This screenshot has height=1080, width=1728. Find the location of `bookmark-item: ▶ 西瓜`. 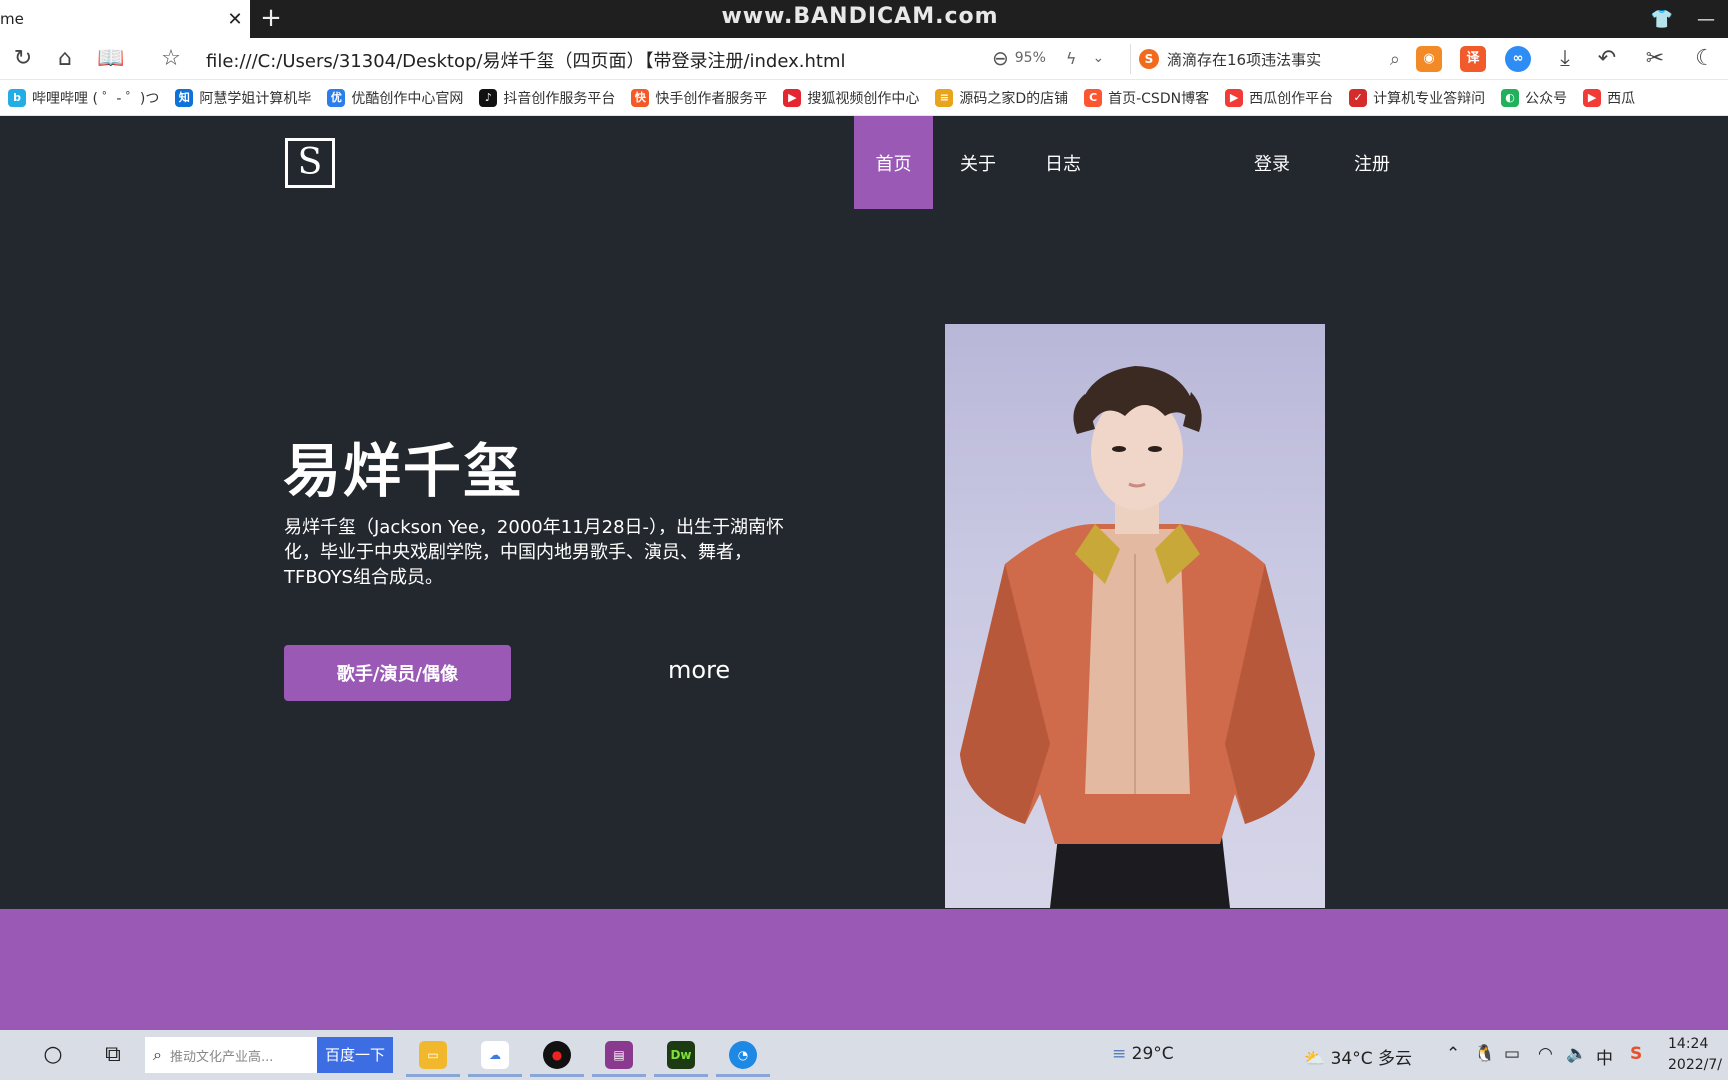

bookmark-item: ▶ 西瓜 is located at coordinates (1609, 98).